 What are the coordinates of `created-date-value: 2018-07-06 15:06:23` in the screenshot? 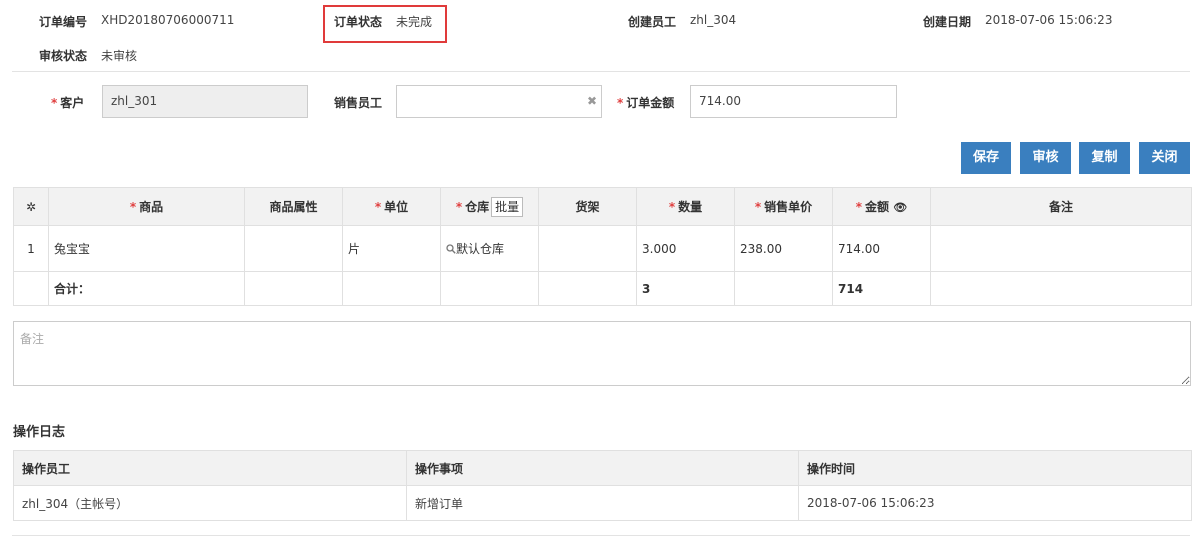 It's located at (1049, 20).